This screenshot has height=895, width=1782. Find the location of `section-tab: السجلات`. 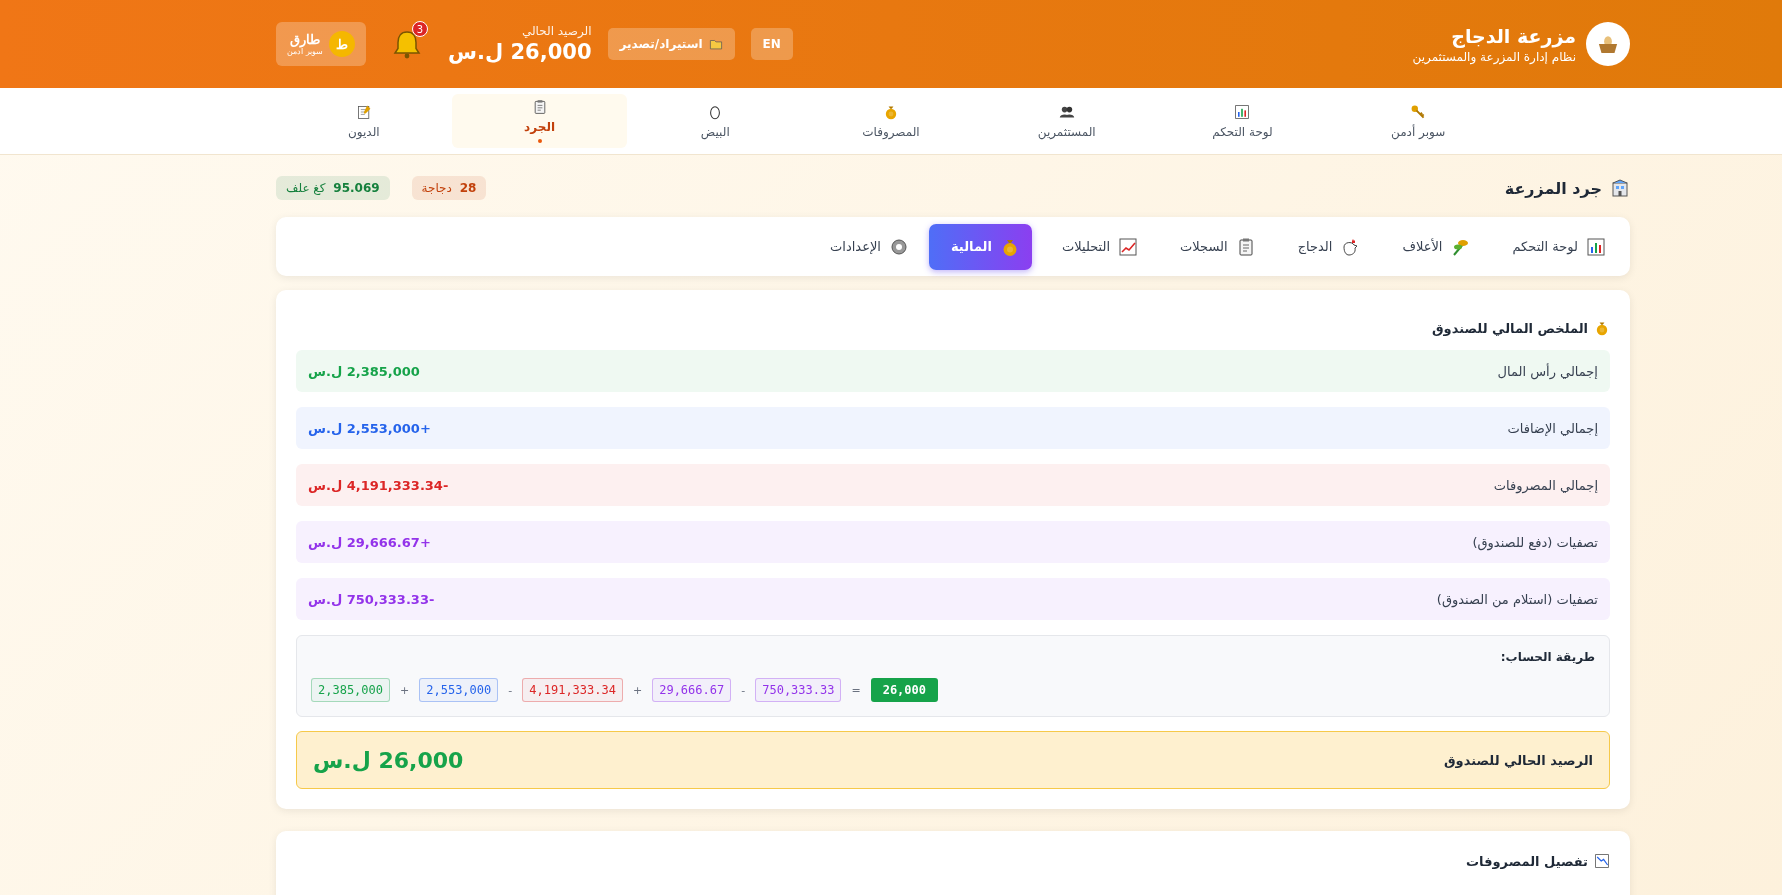

section-tab: السجلات is located at coordinates (1213, 246).